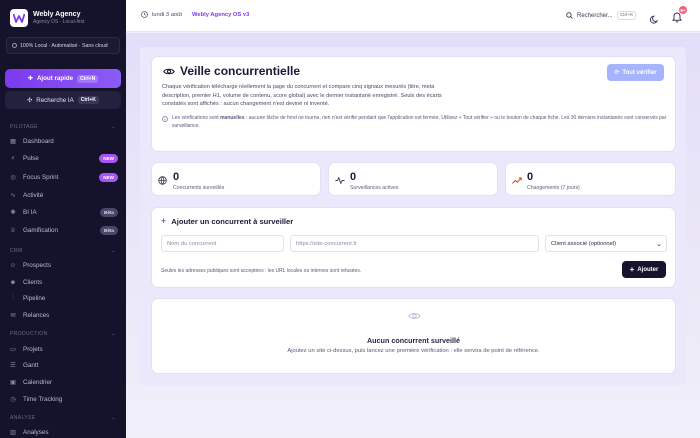 The height and width of the screenshot is (438, 700). I want to click on sidebar-item-projets: ▭ Projets, so click(63, 349).